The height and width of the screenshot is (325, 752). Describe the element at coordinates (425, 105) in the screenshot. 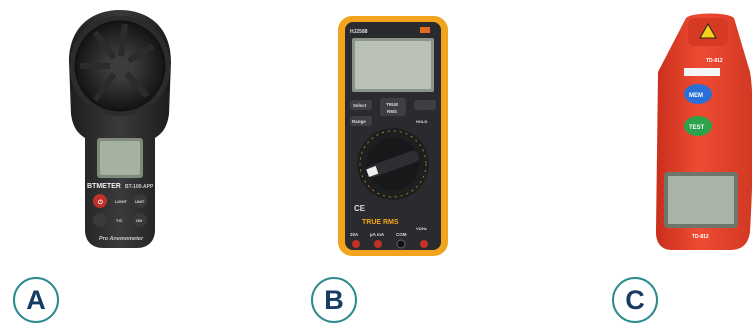

I see `hold-button` at that location.